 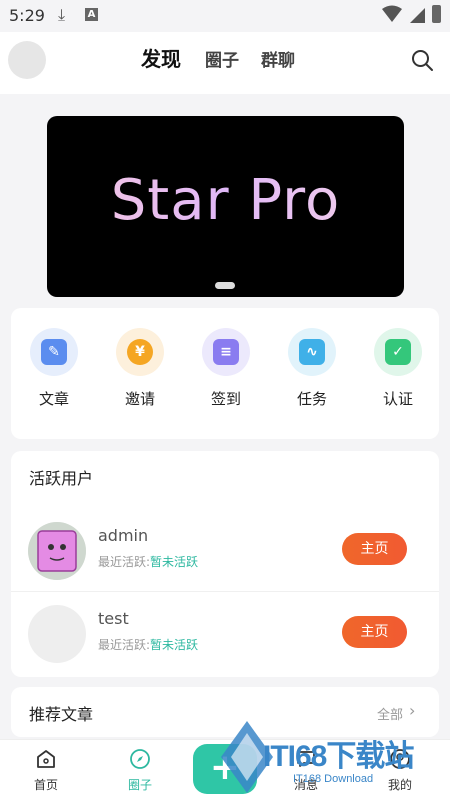 I want to click on carousel-indicator, so click(x=225, y=285).